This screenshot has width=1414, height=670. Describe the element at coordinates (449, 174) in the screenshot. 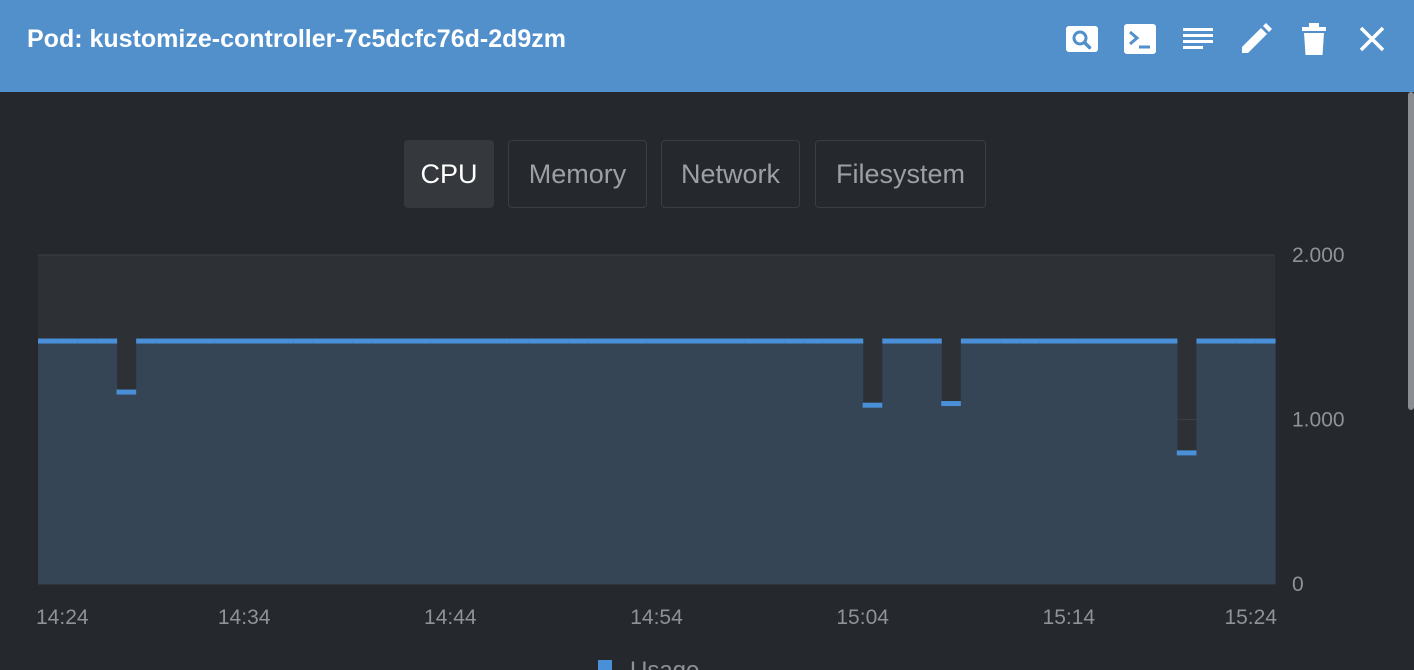

I see `tab-cpu: CPU` at that location.